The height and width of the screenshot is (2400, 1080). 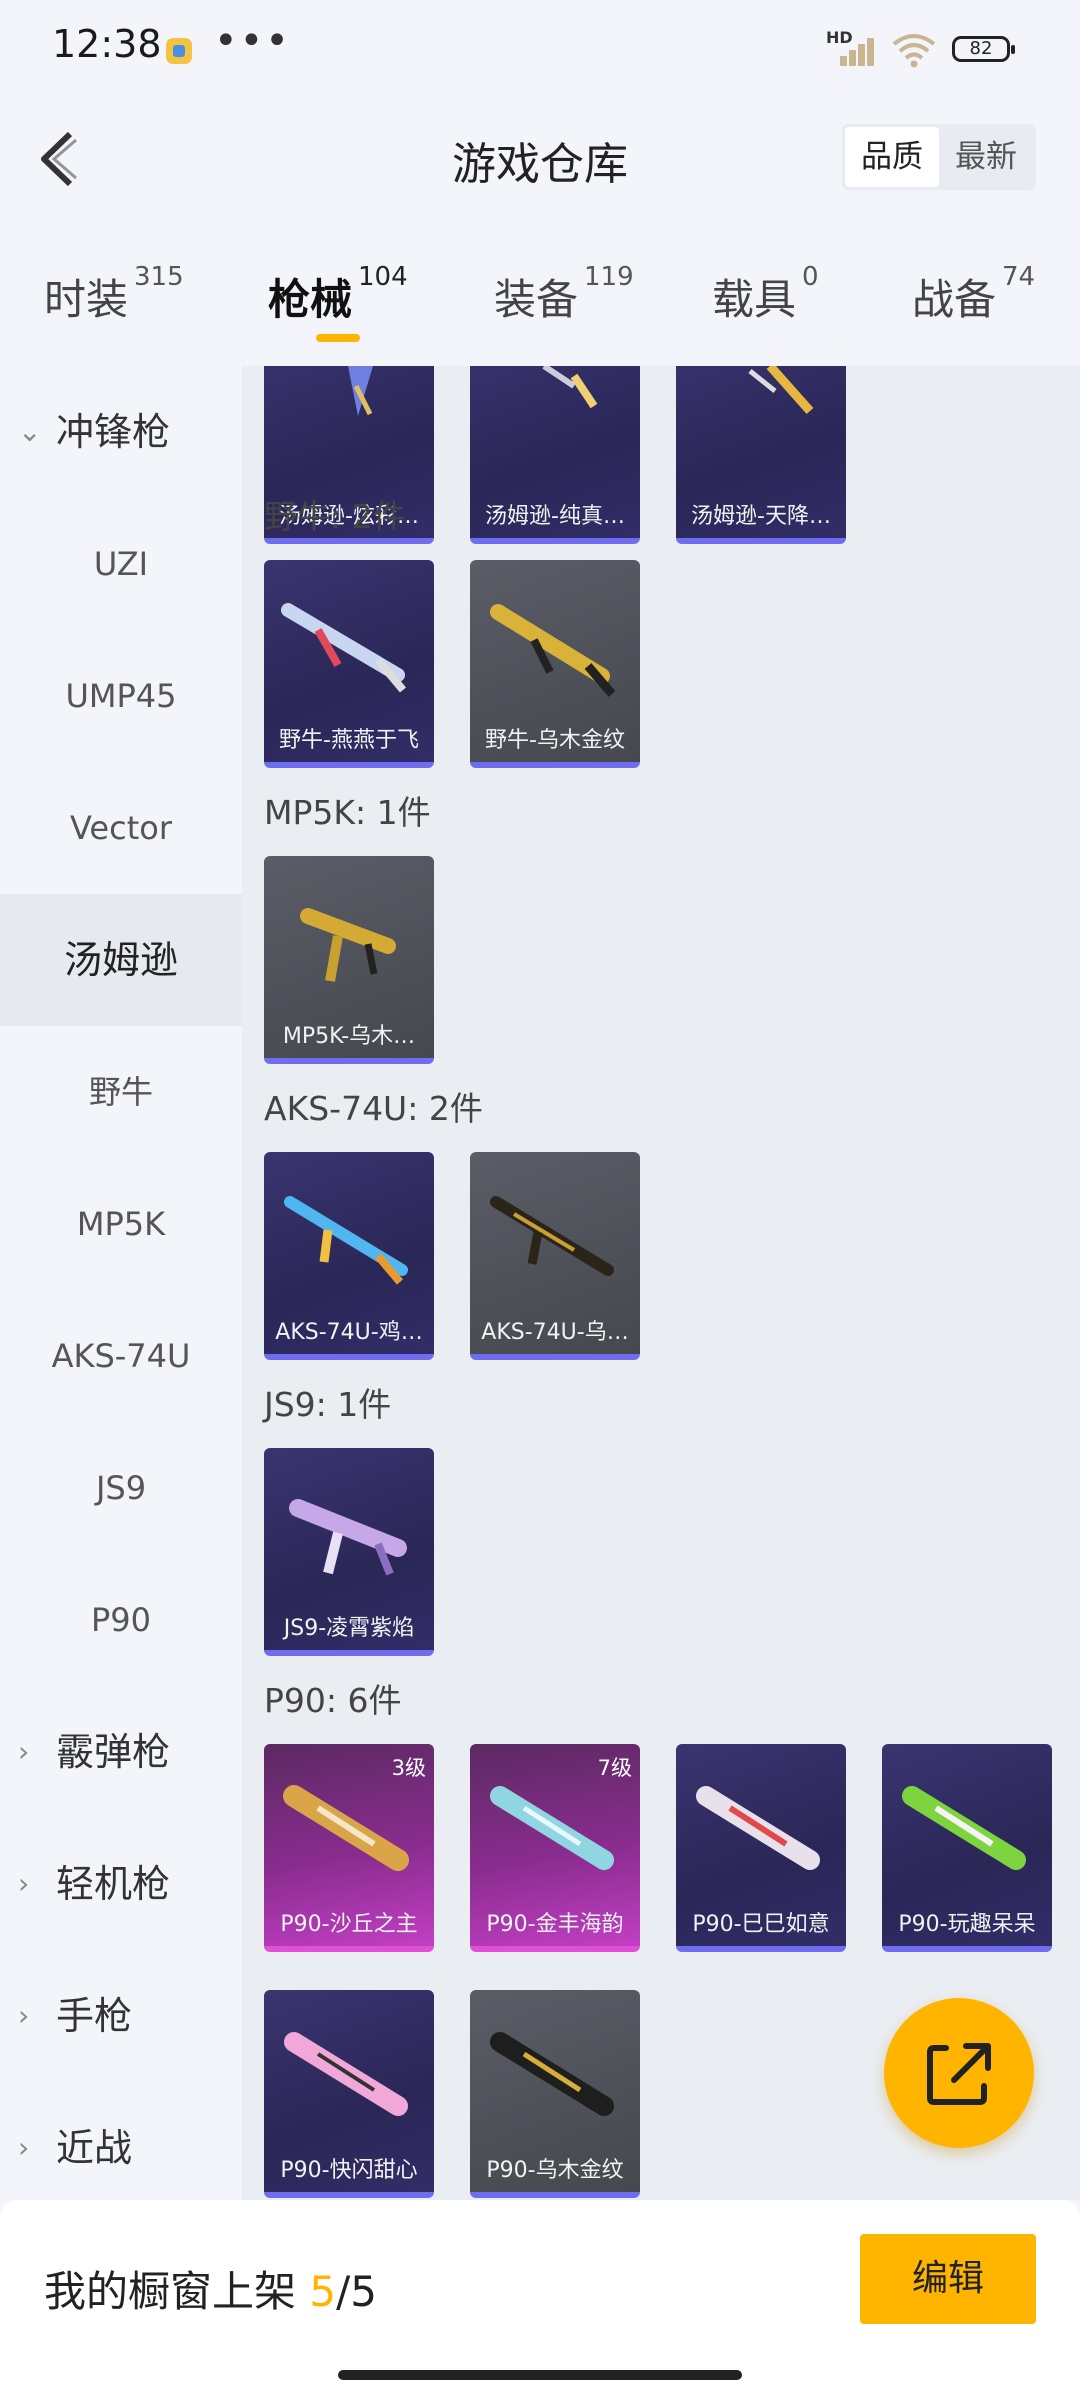 What do you see at coordinates (761, 1924) in the screenshot?
I see `weapon-card-label: P90-巳巳如意` at bounding box center [761, 1924].